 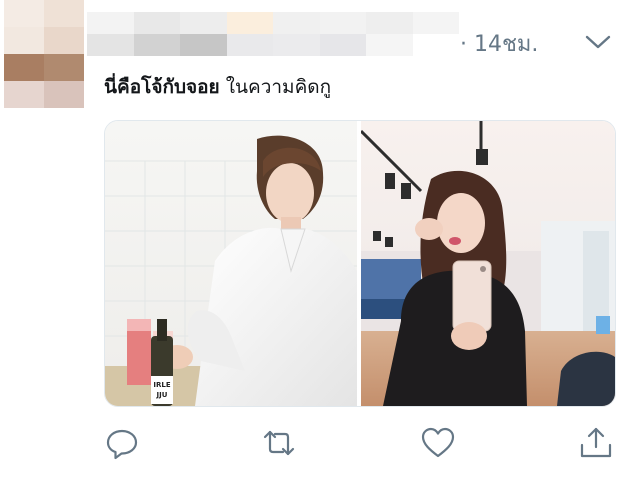 I want to click on svg-text: IRLE, so click(x=161, y=385).